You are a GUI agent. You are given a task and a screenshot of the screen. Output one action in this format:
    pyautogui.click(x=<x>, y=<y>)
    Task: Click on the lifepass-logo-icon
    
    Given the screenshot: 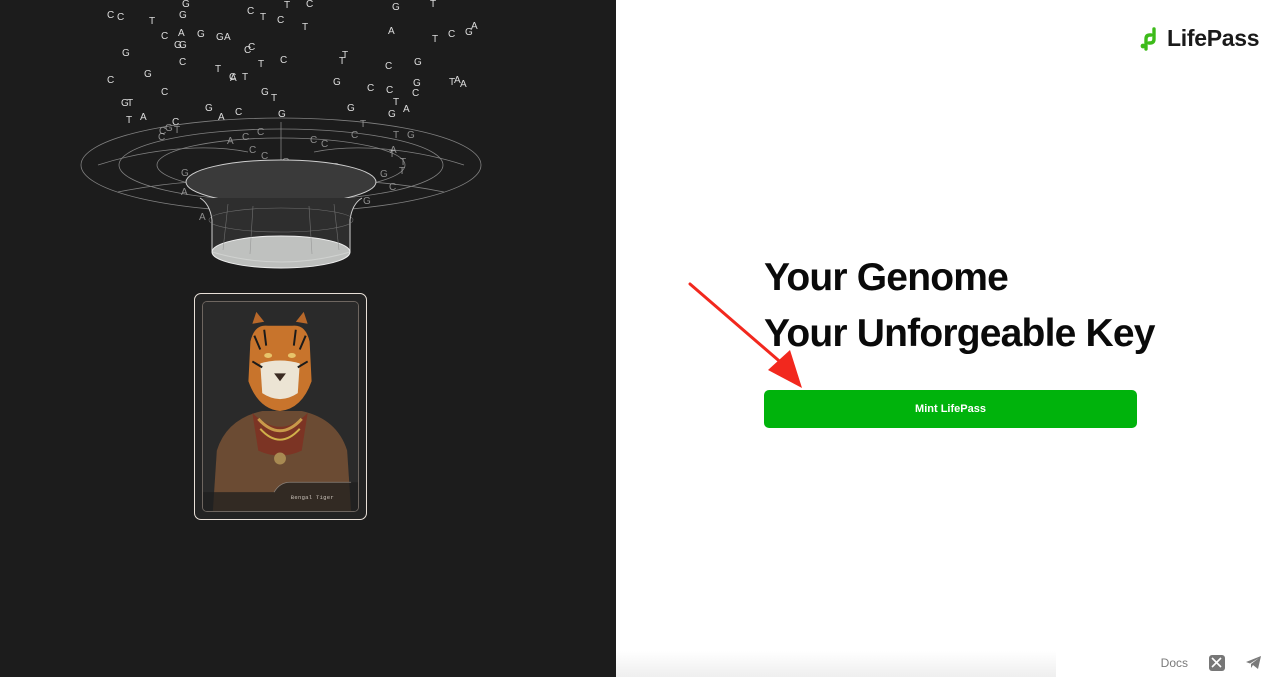 What is the action you would take?
    pyautogui.click(x=1148, y=38)
    